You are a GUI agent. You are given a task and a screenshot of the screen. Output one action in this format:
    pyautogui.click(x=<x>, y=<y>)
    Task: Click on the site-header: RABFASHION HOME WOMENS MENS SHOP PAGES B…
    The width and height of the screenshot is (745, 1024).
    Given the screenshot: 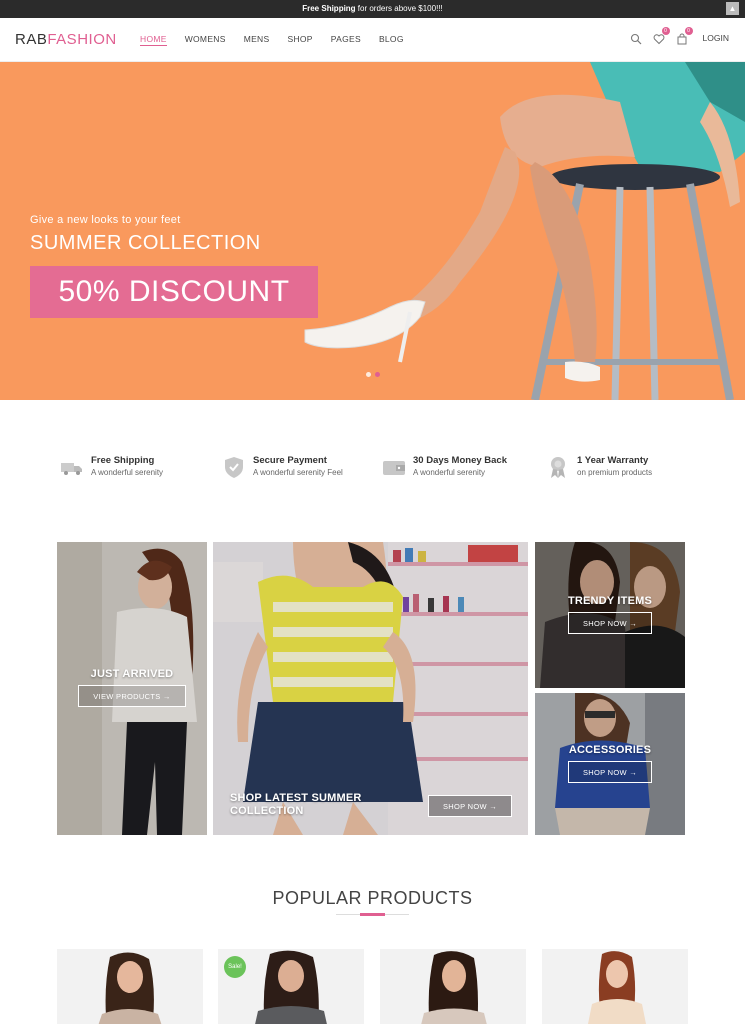 What is the action you would take?
    pyautogui.click(x=372, y=40)
    